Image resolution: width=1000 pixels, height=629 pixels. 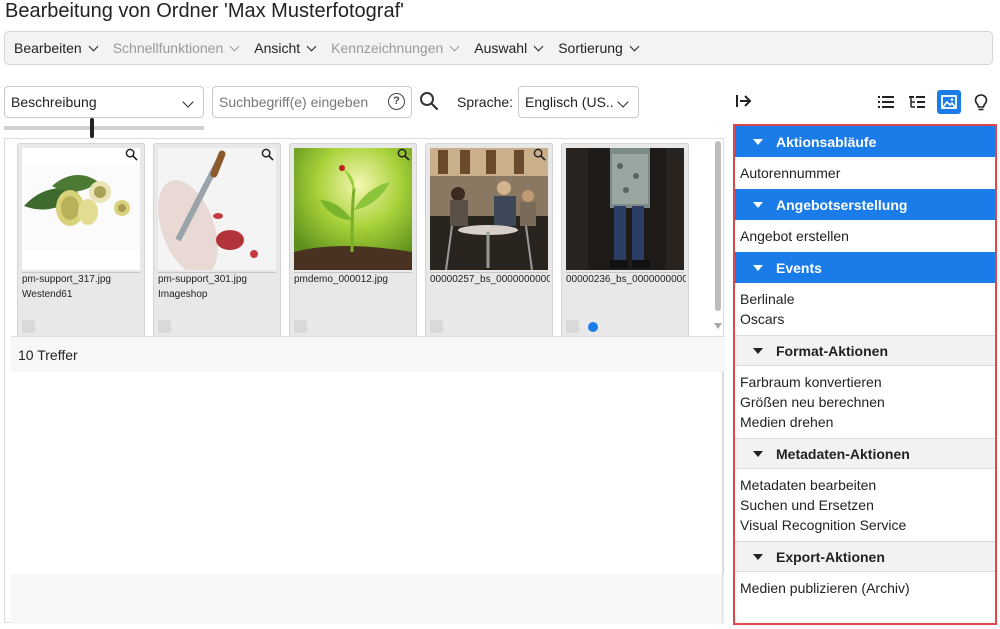 I want to click on action-section-header: Aktionsabläufe, so click(x=865, y=141).